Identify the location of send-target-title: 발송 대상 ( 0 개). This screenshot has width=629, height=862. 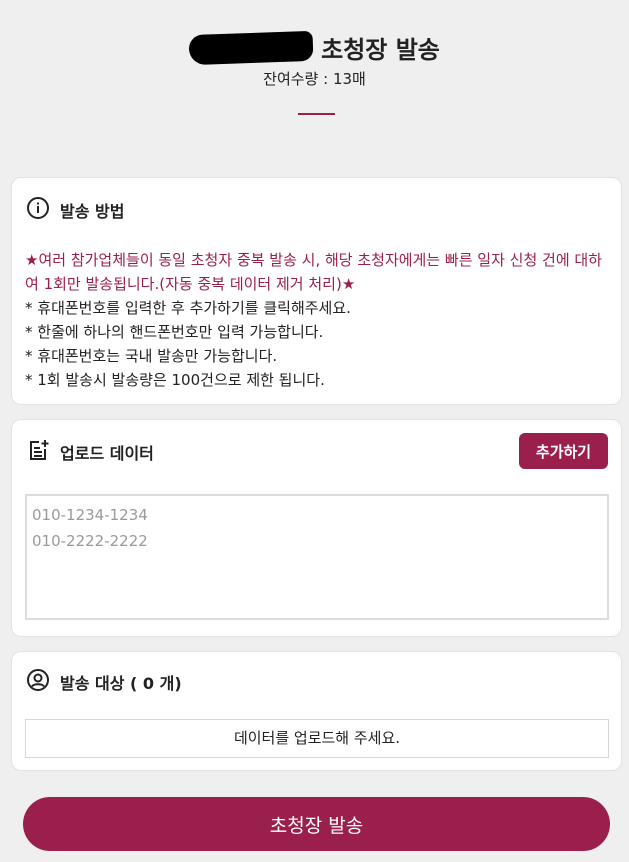
(121, 683).